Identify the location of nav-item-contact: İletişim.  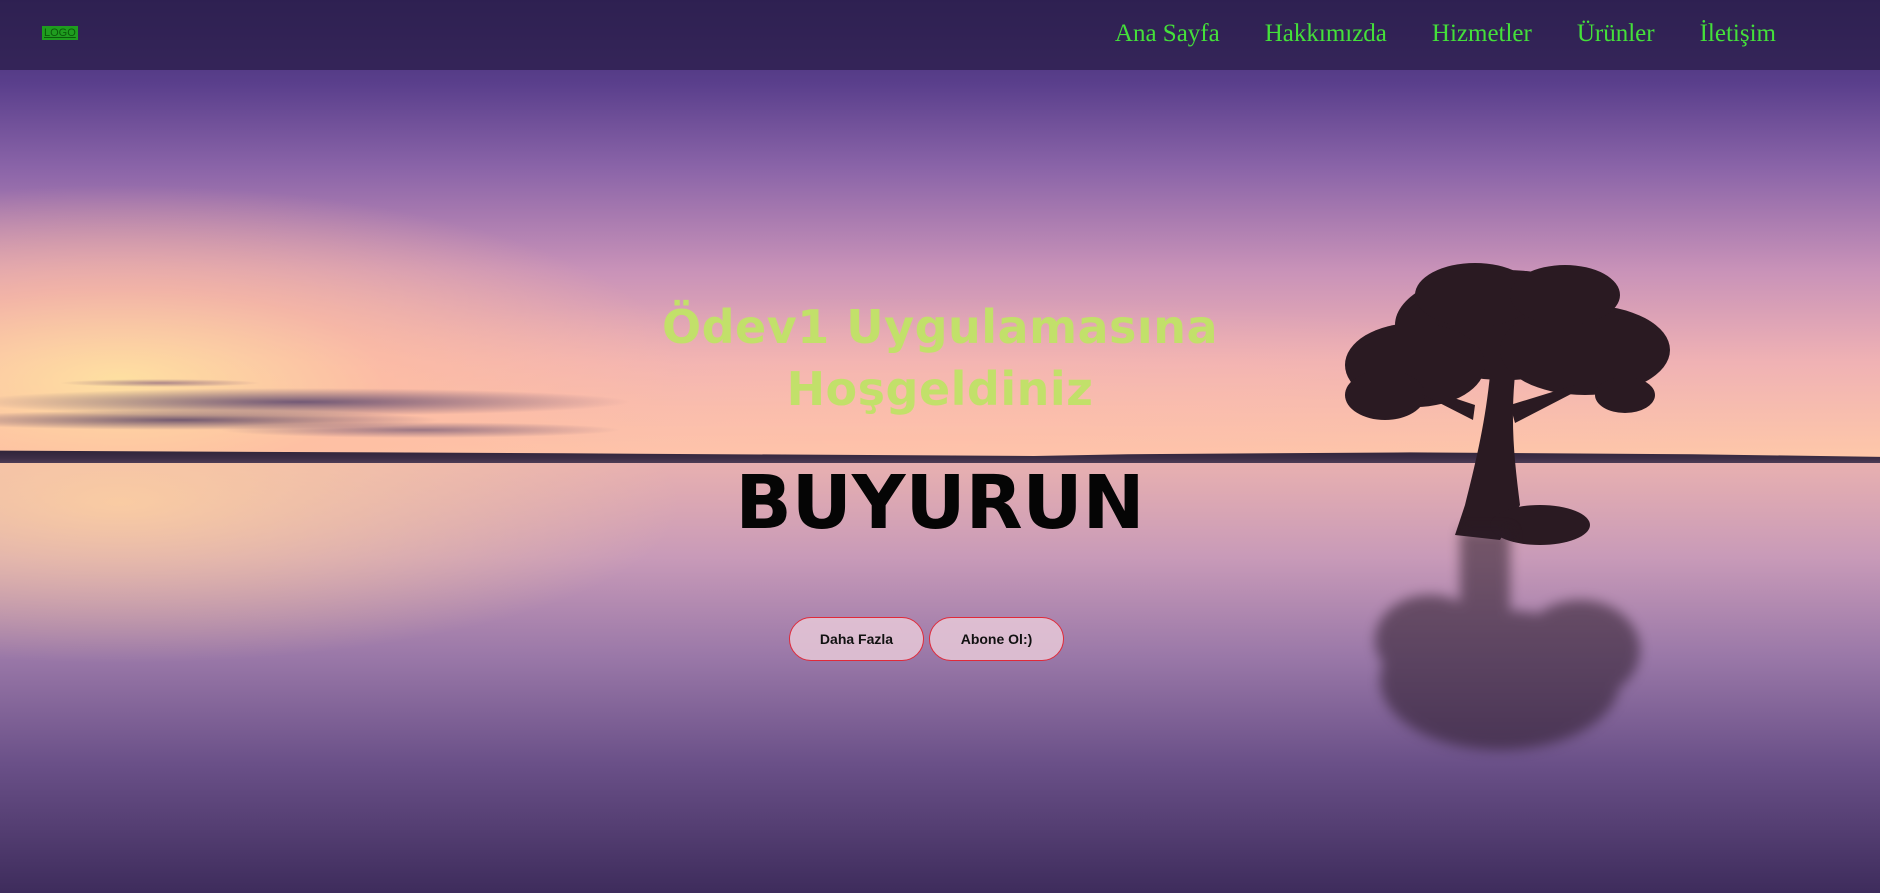
(1738, 34).